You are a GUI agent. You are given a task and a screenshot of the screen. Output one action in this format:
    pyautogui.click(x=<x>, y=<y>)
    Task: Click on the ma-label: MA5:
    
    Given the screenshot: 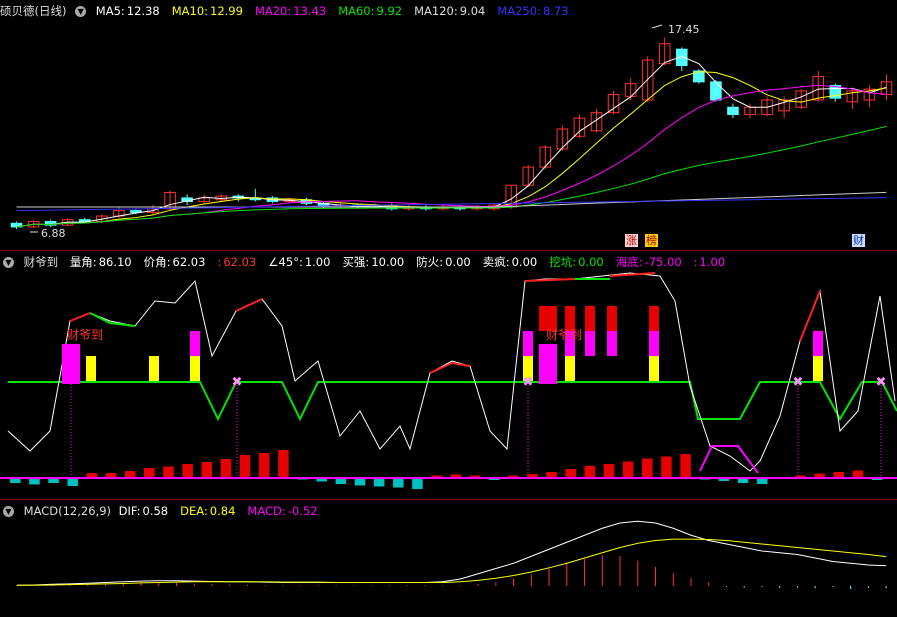 What is the action you would take?
    pyautogui.click(x=110, y=11)
    